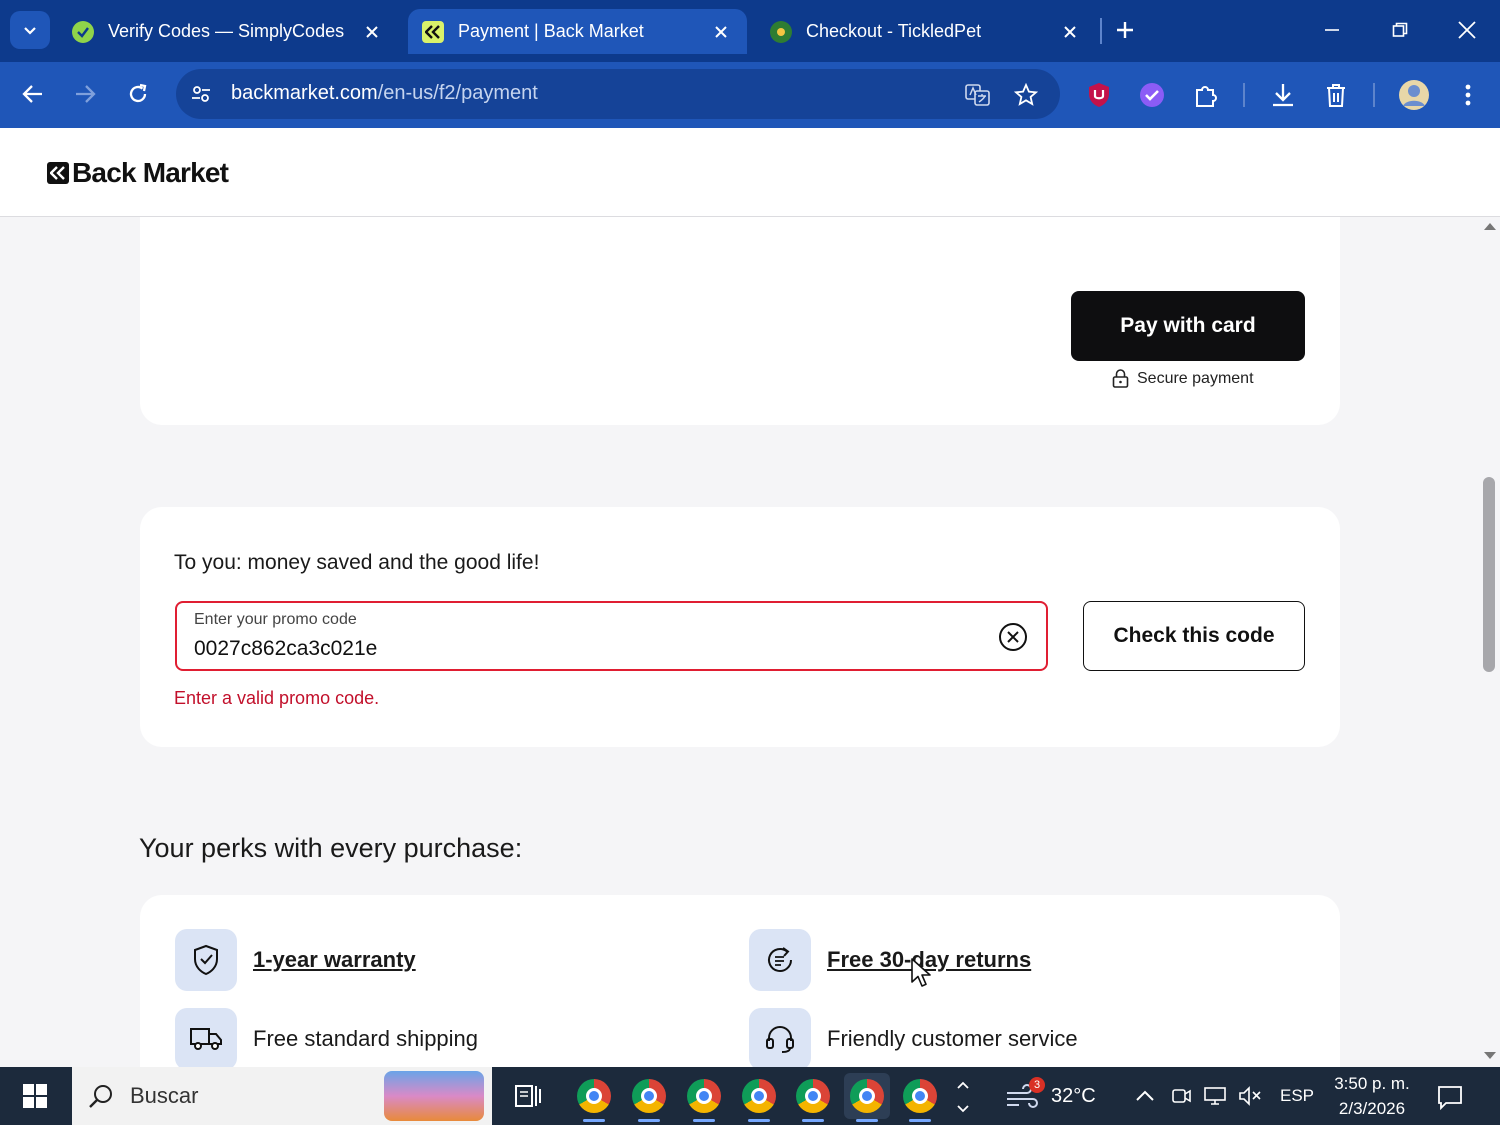  Describe the element at coordinates (433, 31) in the screenshot. I see `backmarket-icon` at that location.